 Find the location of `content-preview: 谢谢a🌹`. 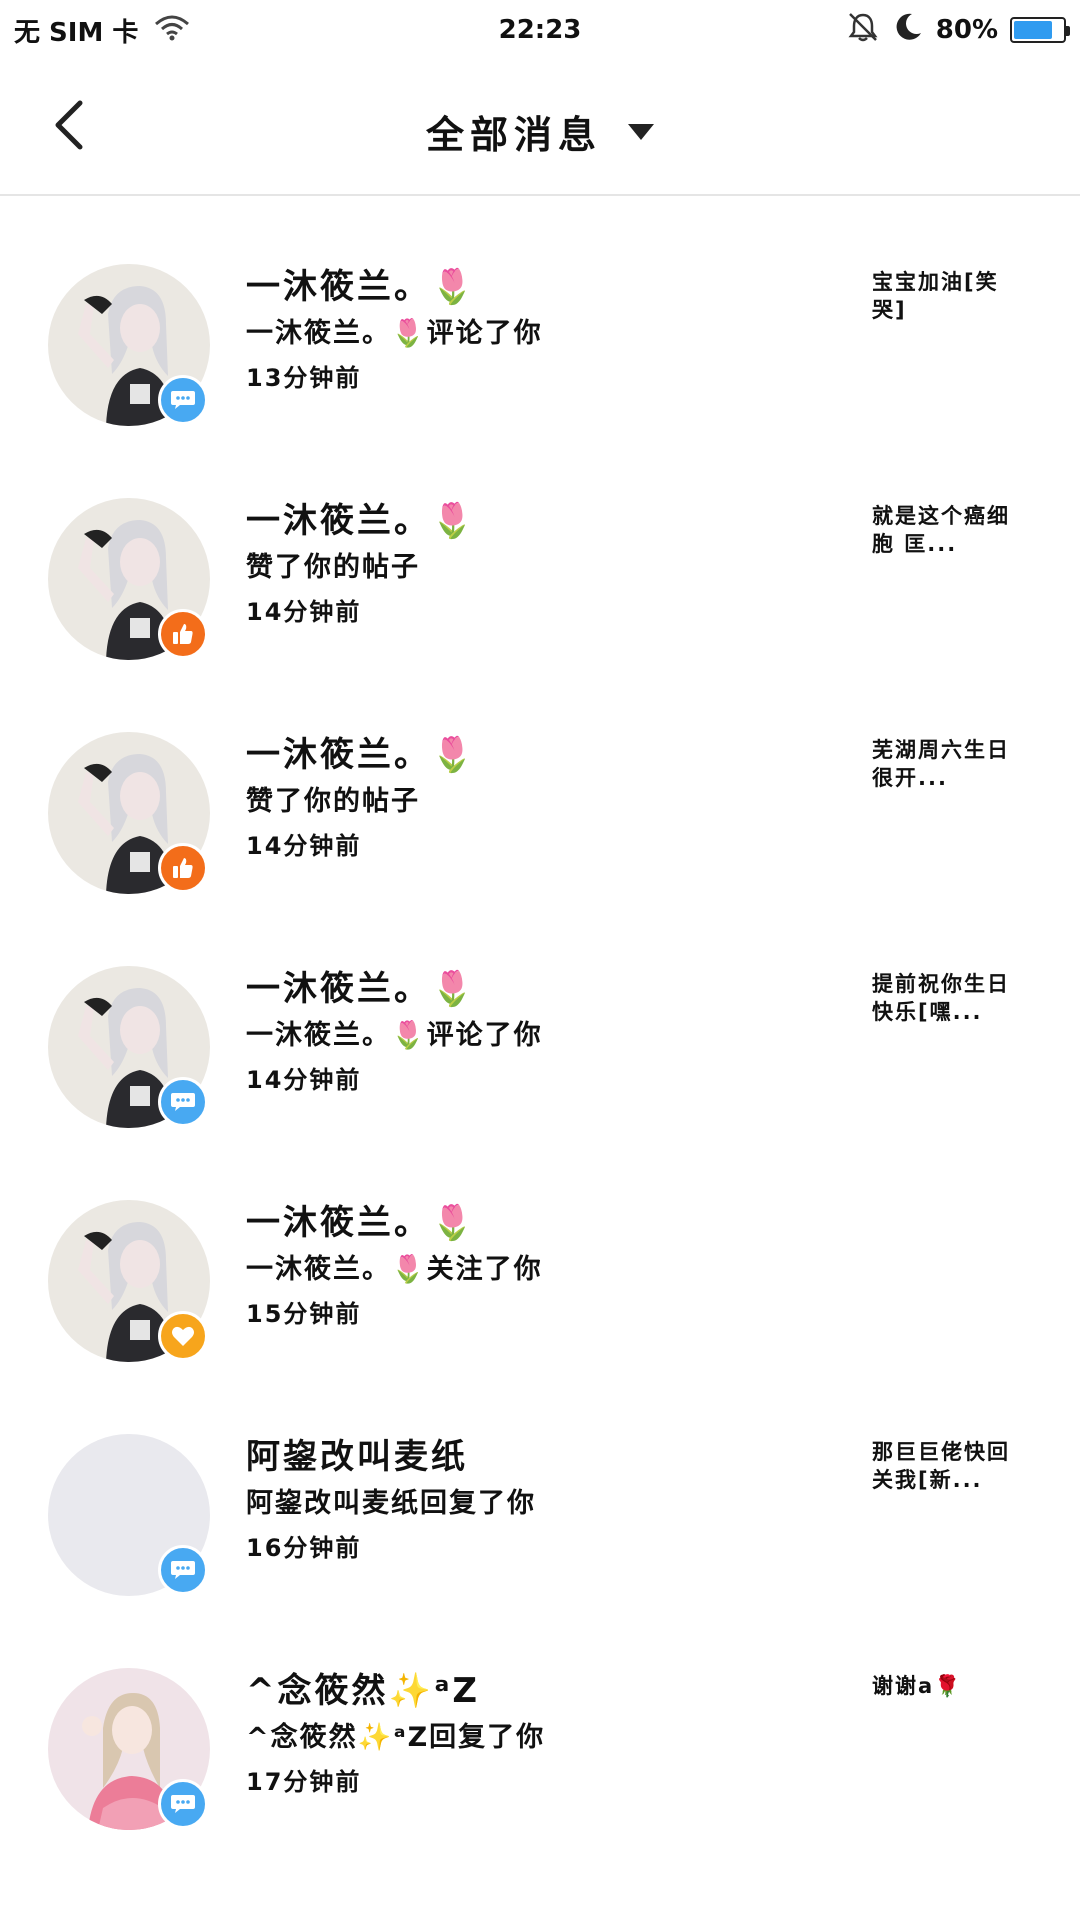

content-preview: 谢谢a🌹 is located at coordinates (952, 1686).